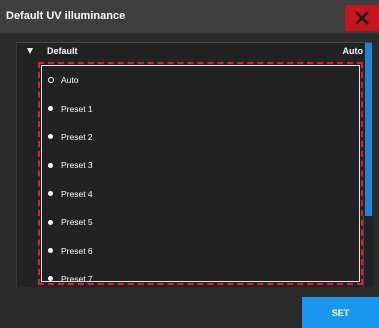 Image resolution: width=379 pixels, height=328 pixels. Describe the element at coordinates (77, 136) in the screenshot. I see `option-label: Preset 2` at that location.